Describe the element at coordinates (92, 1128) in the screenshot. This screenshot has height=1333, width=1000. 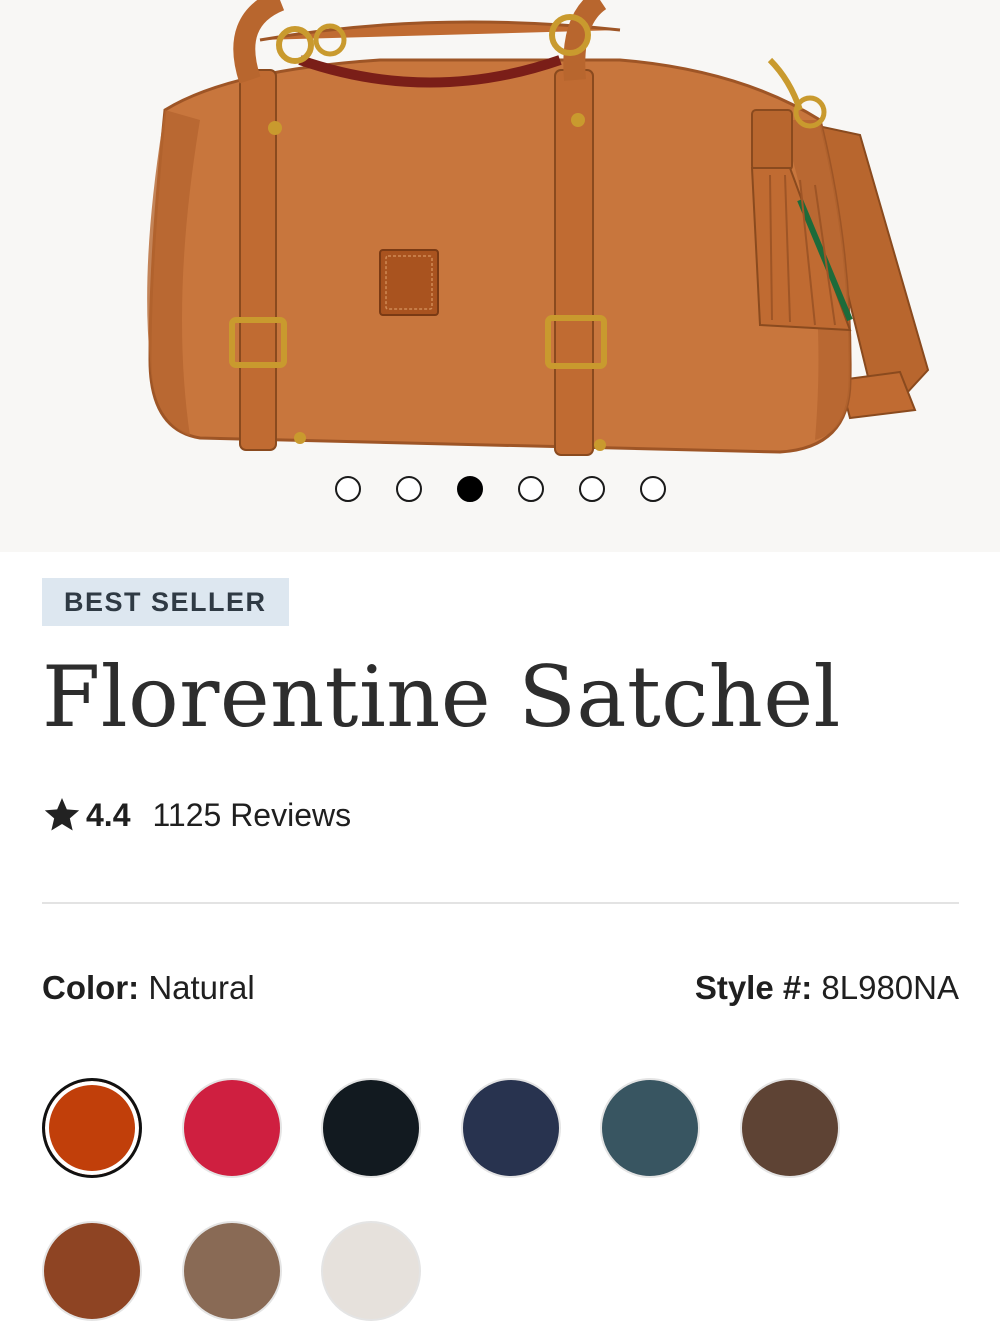
I see `natural-swatch` at that location.